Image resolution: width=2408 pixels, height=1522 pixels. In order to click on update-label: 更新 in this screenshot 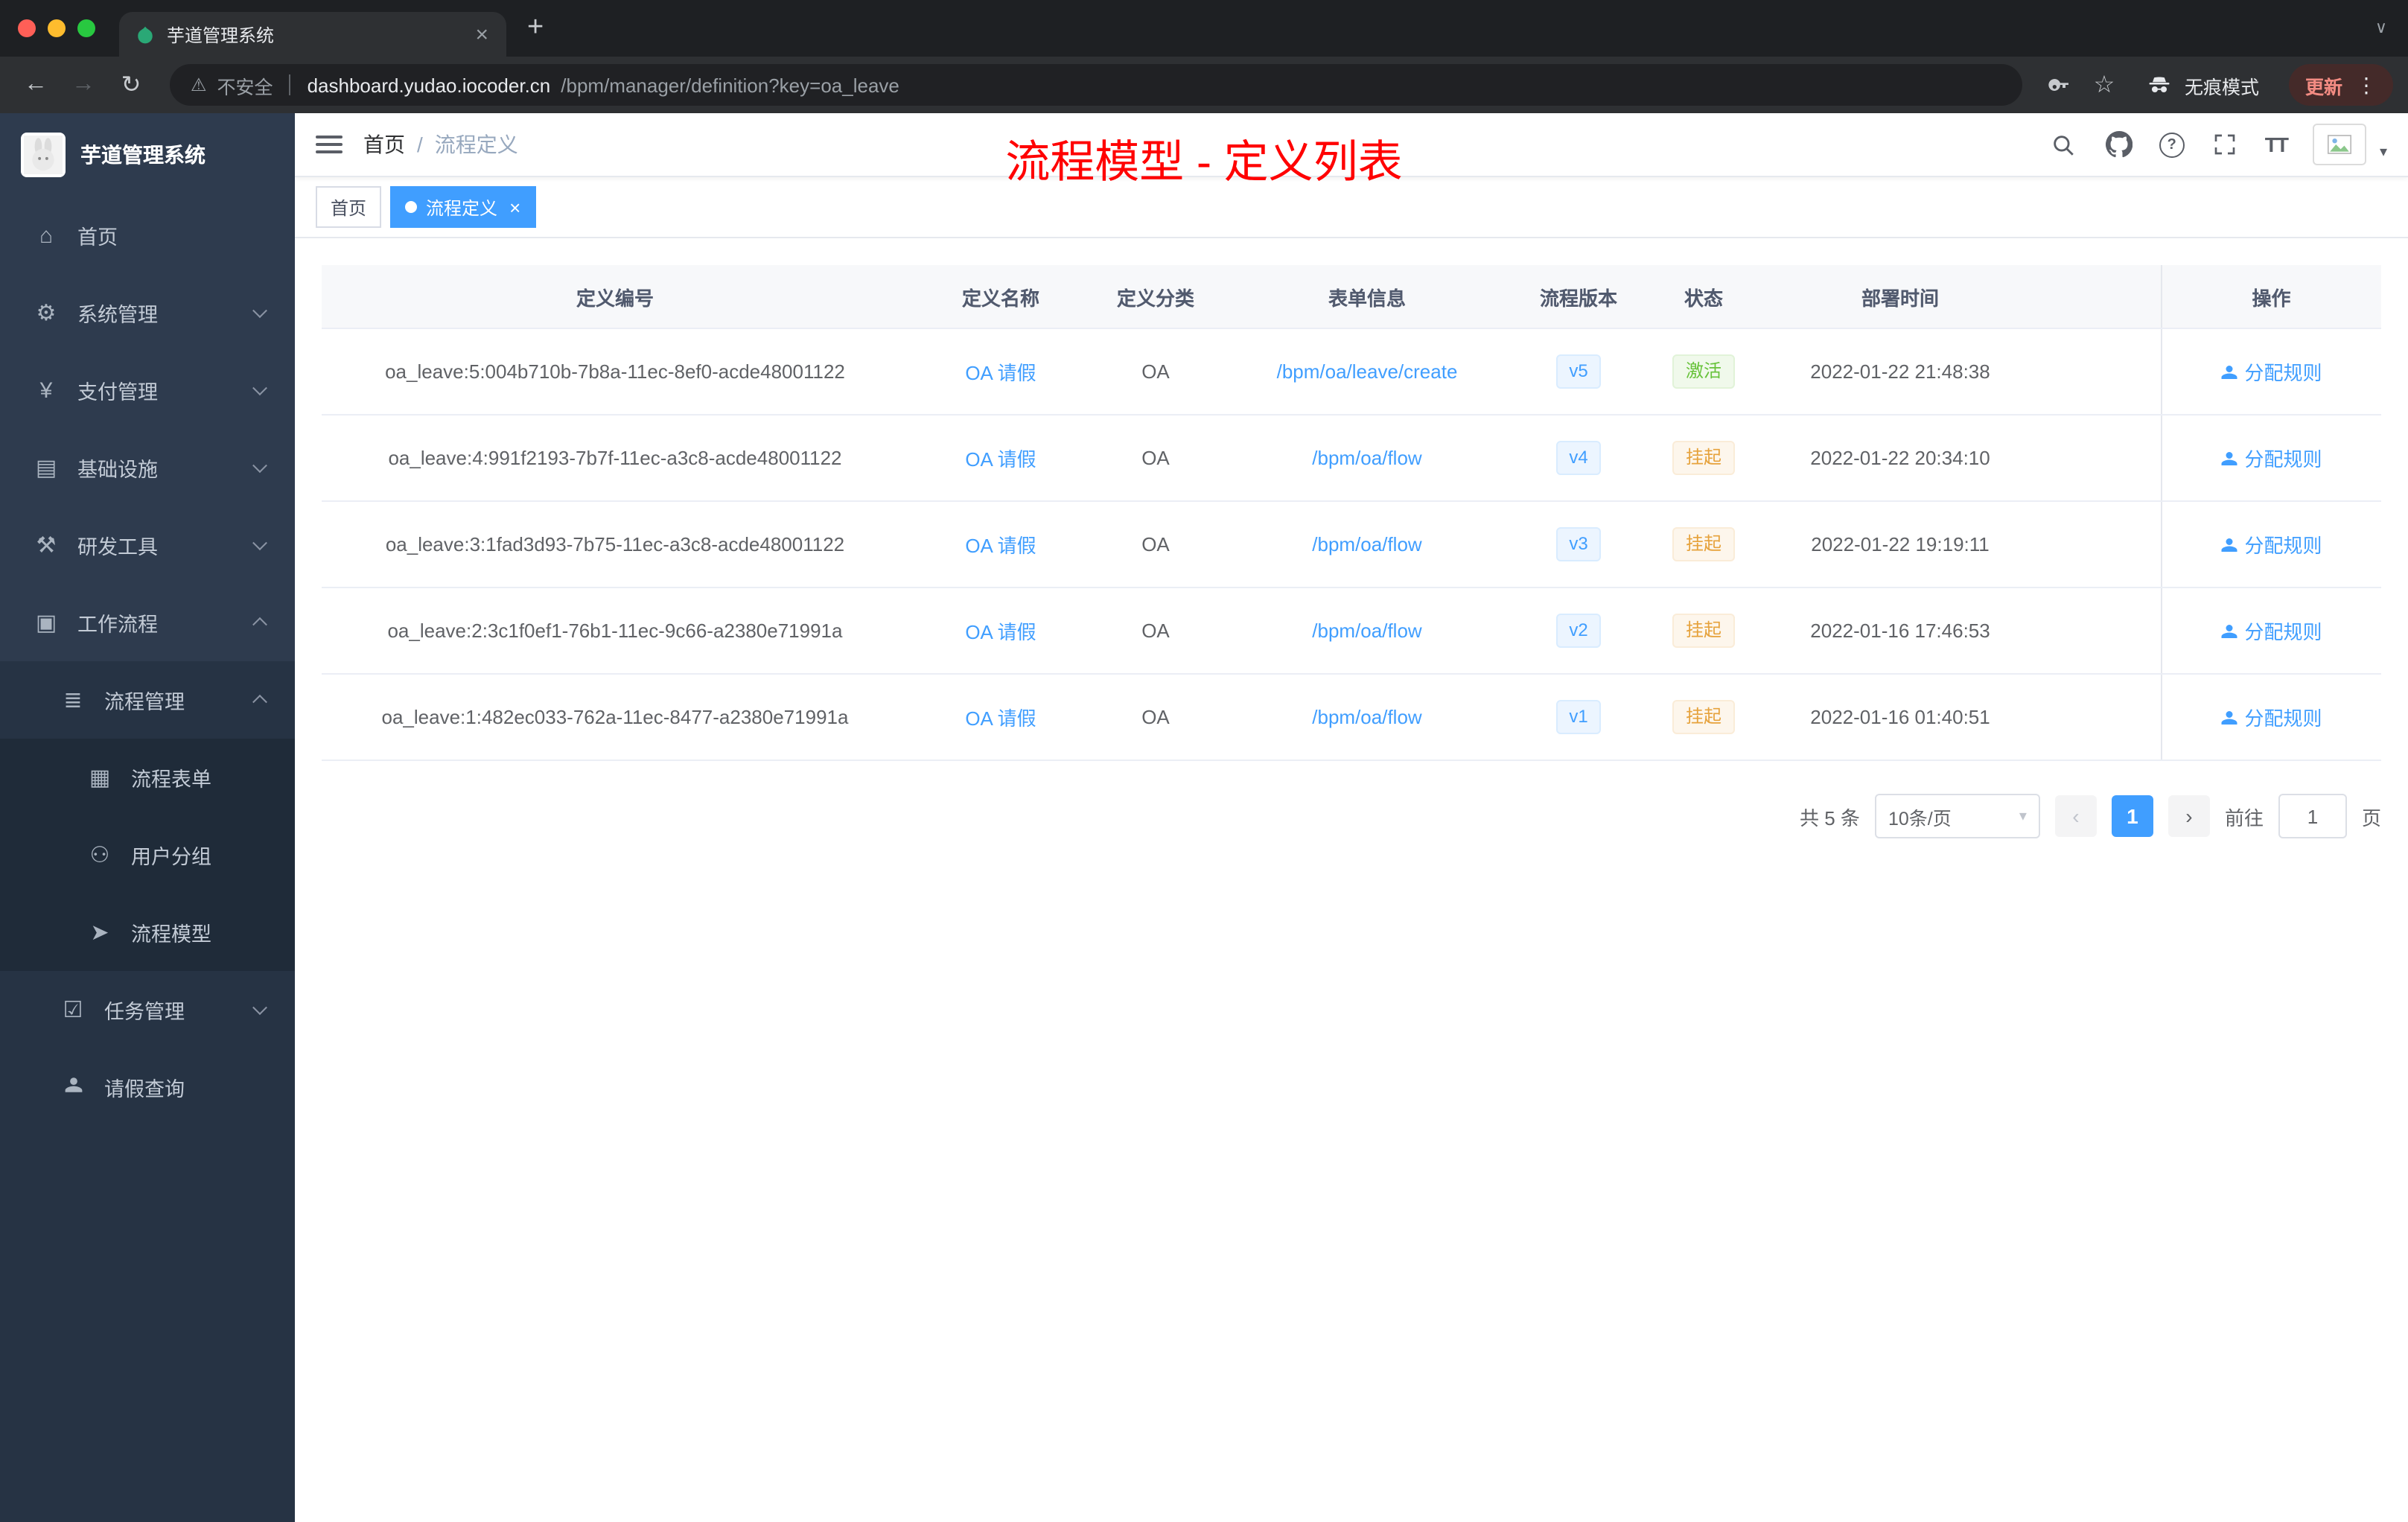, I will do `click(2323, 85)`.